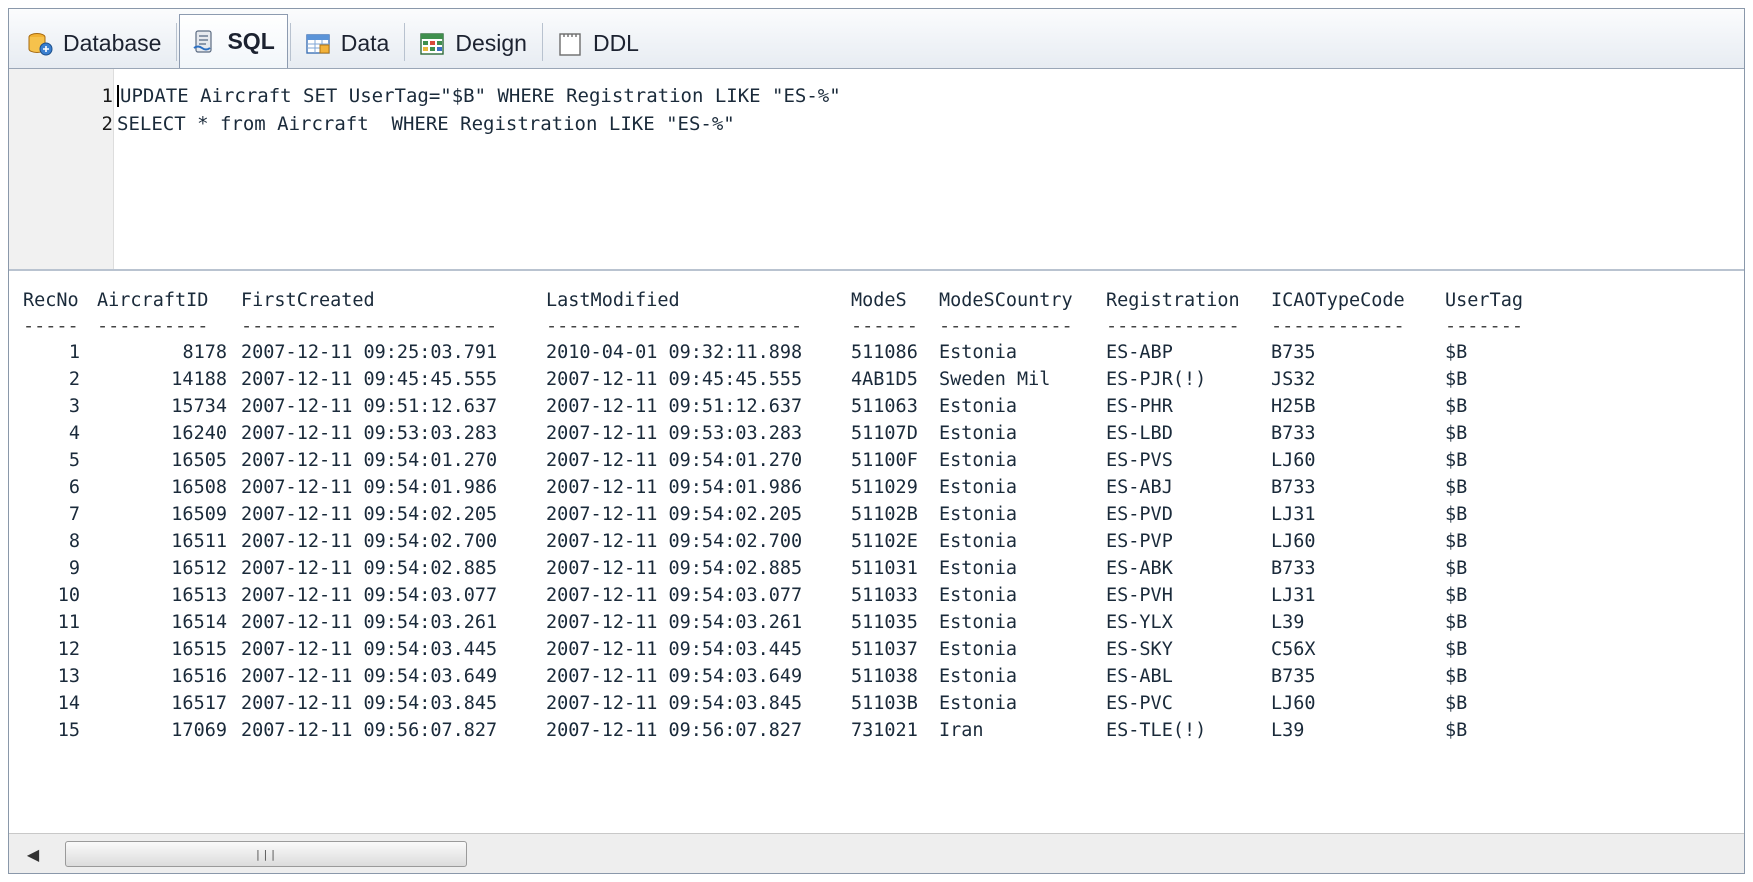 The height and width of the screenshot is (882, 1753). What do you see at coordinates (369, 406) in the screenshot?
I see `cell-firstcreated: 2007-12-11 09:51:12.637` at bounding box center [369, 406].